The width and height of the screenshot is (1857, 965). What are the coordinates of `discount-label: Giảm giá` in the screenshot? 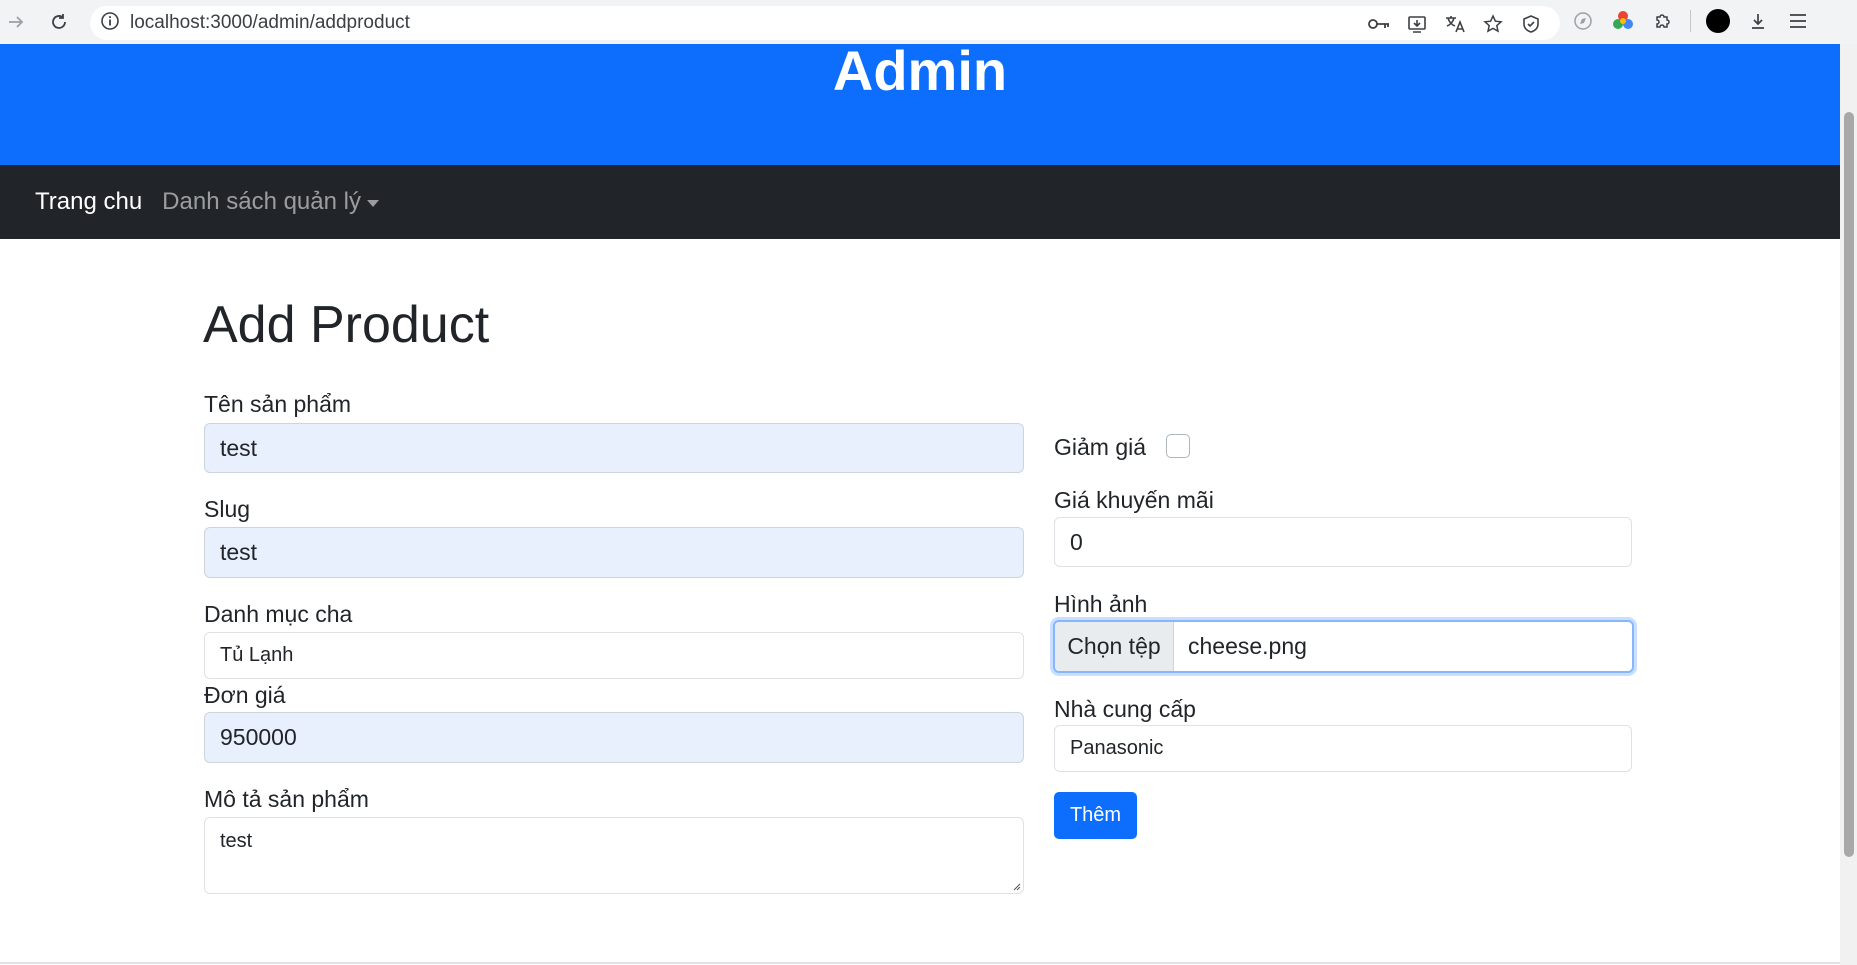 It's located at (1100, 447).